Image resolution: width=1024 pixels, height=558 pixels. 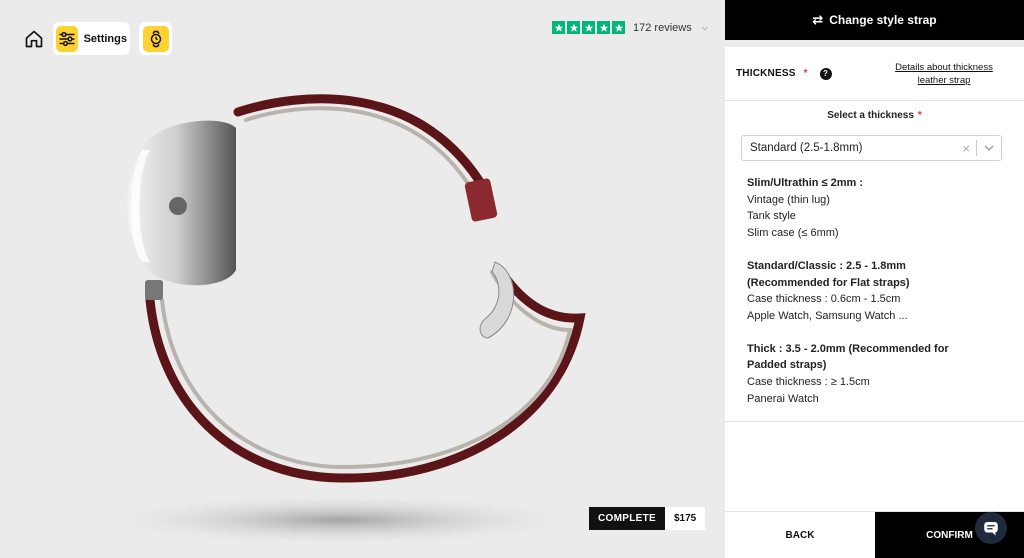 What do you see at coordinates (178, 206) in the screenshot?
I see `watch-crown` at bounding box center [178, 206].